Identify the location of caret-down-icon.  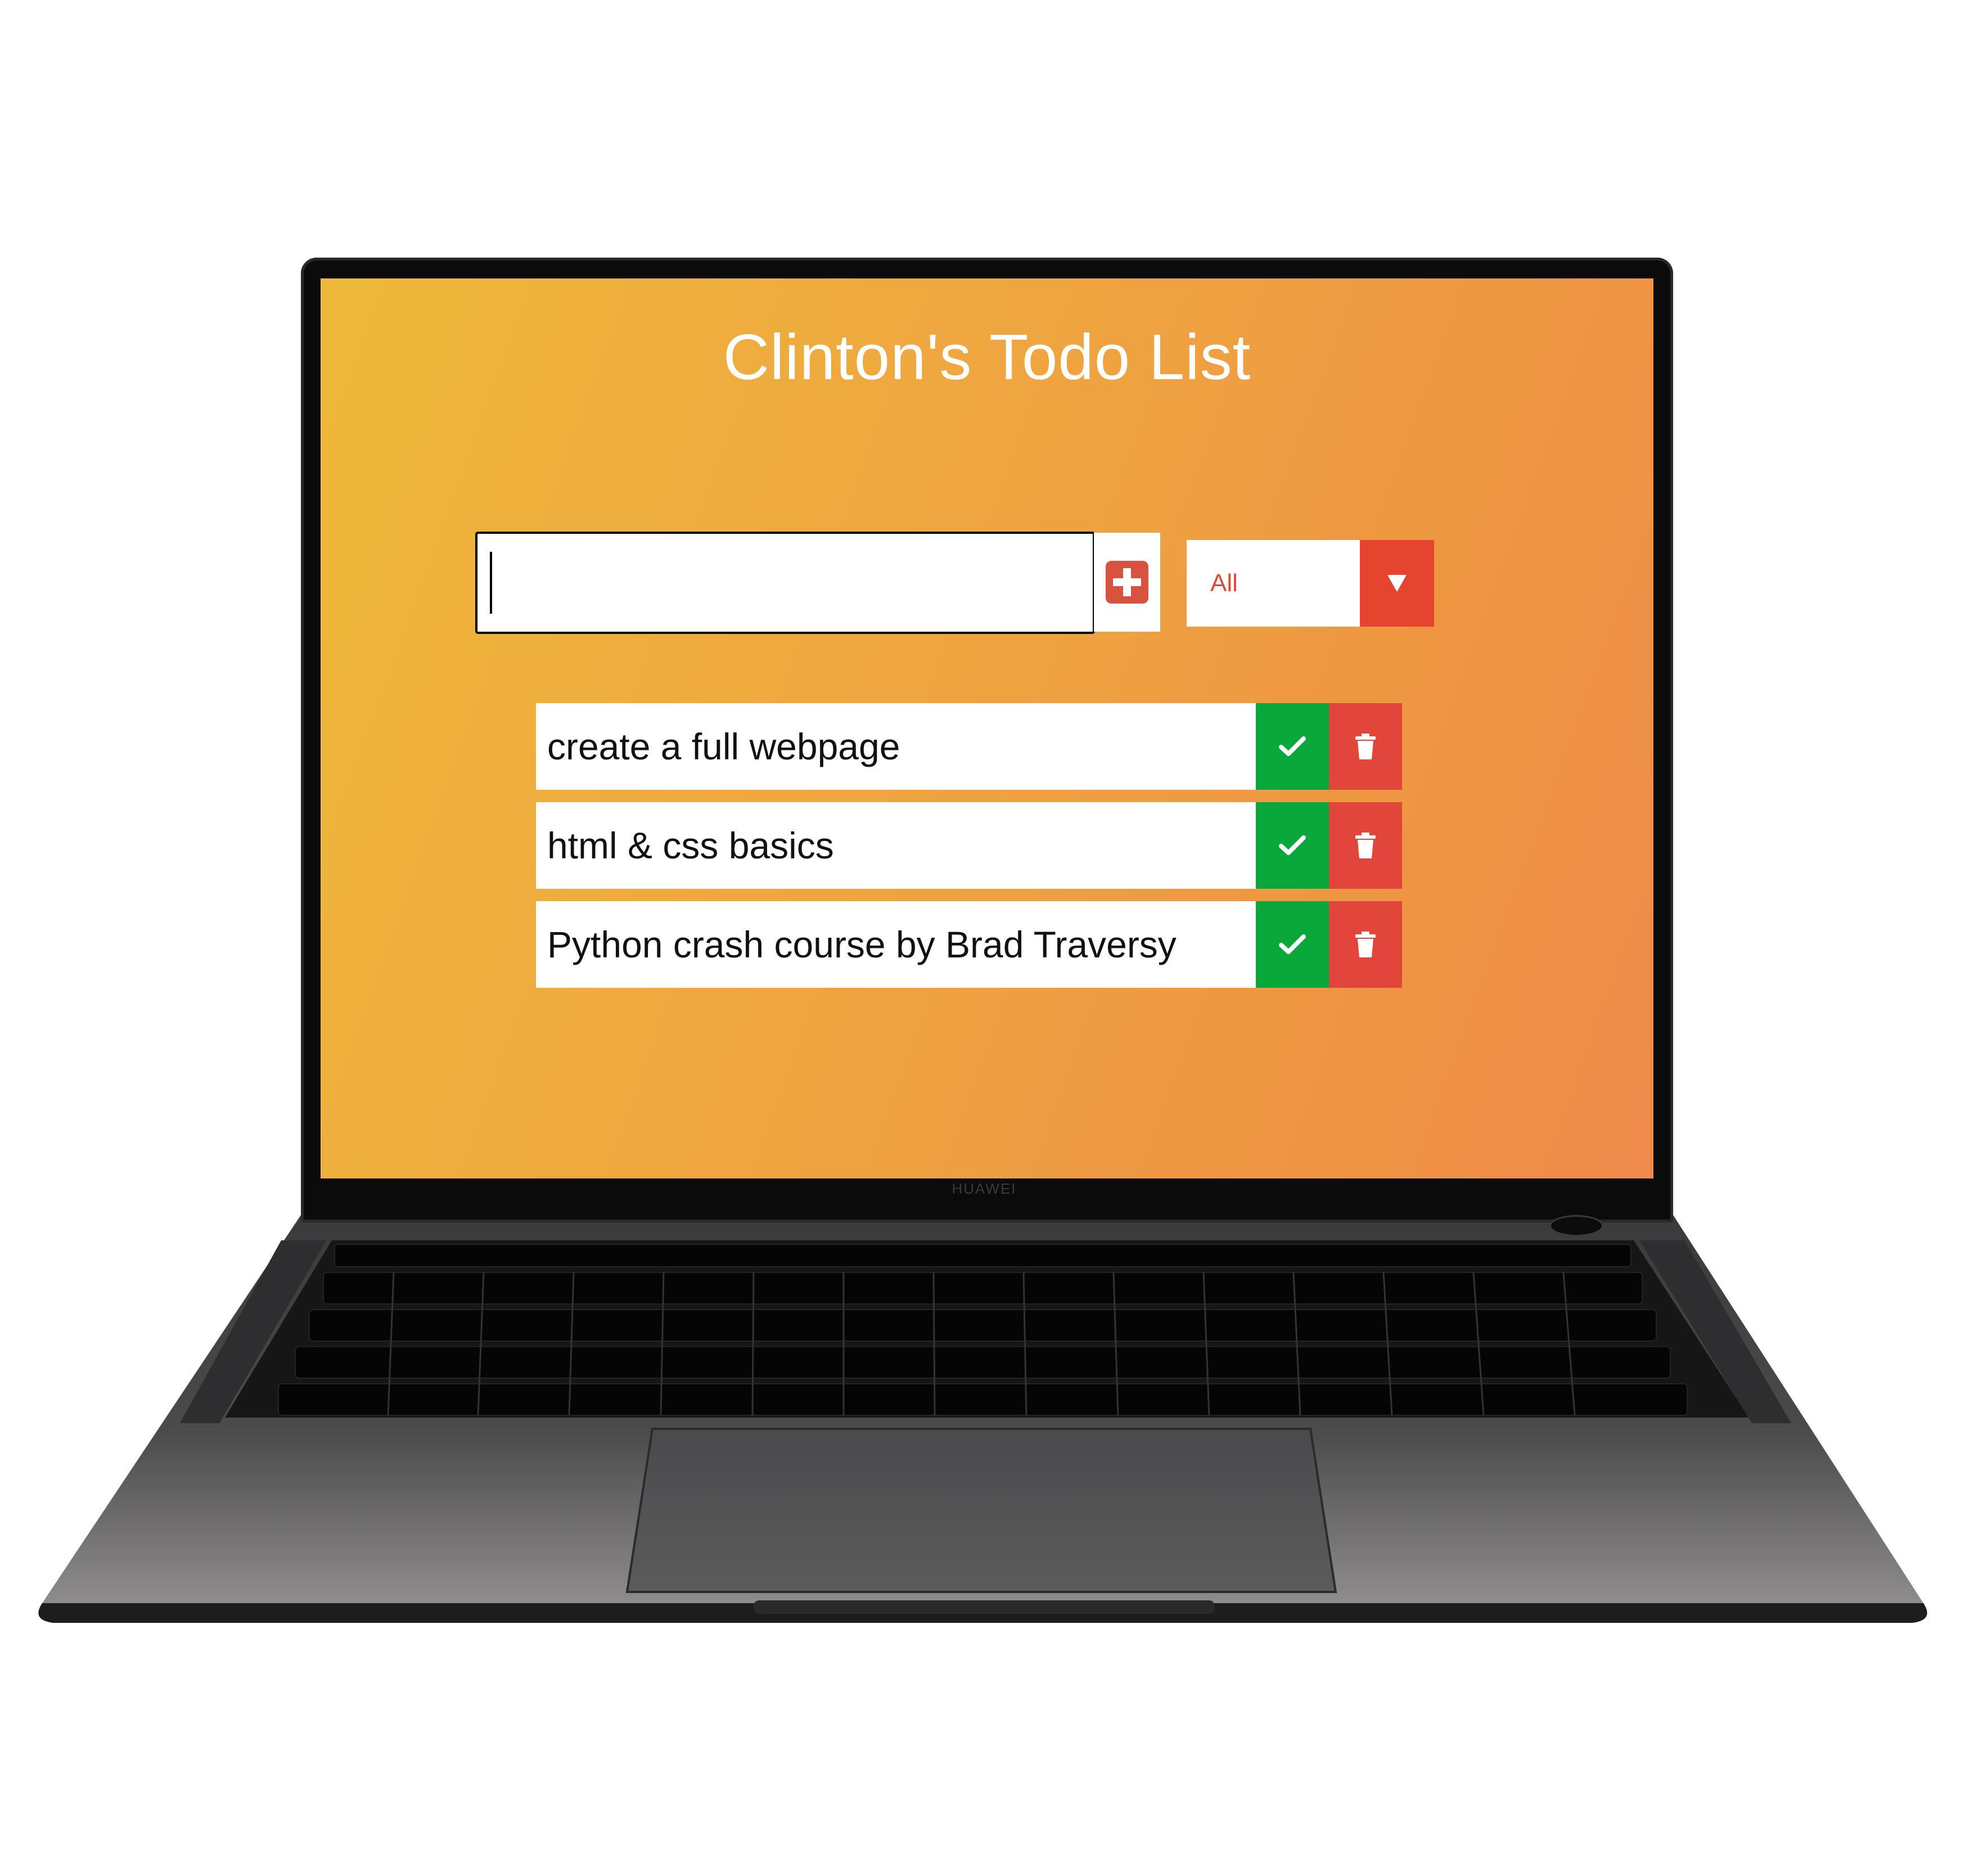
(1397, 583).